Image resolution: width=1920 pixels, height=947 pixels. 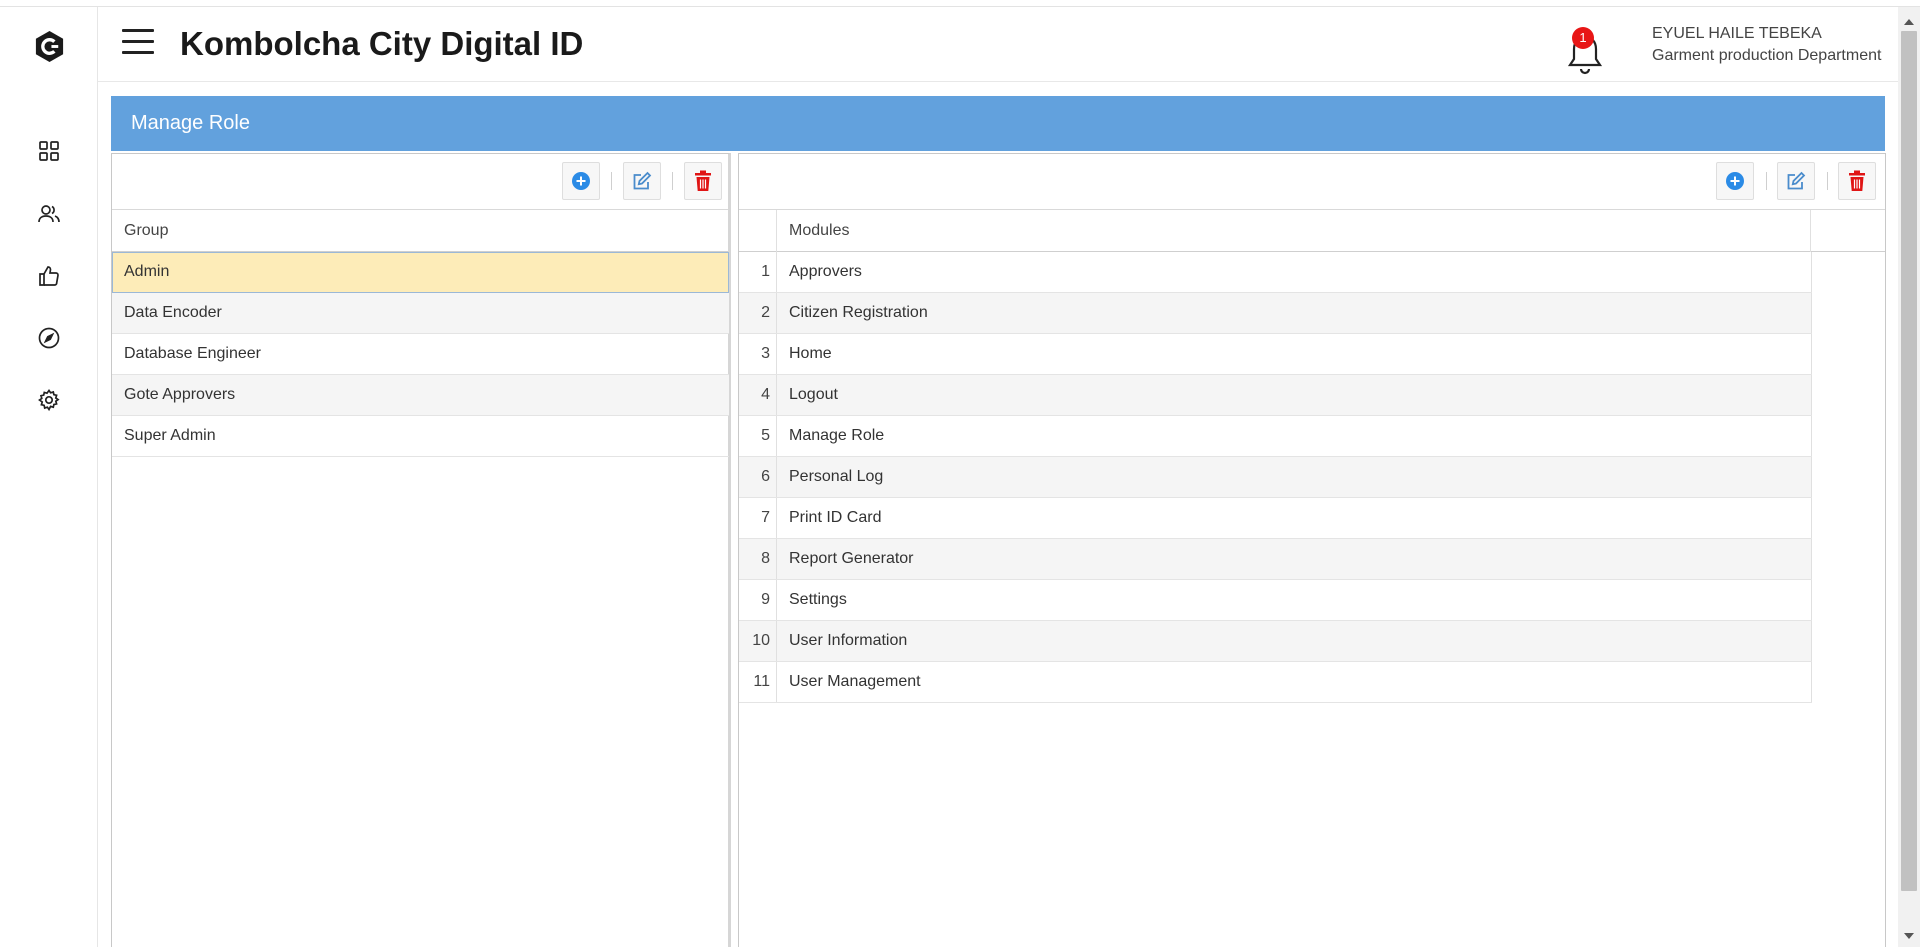 I want to click on module-name: Report Generator, so click(x=1294, y=559).